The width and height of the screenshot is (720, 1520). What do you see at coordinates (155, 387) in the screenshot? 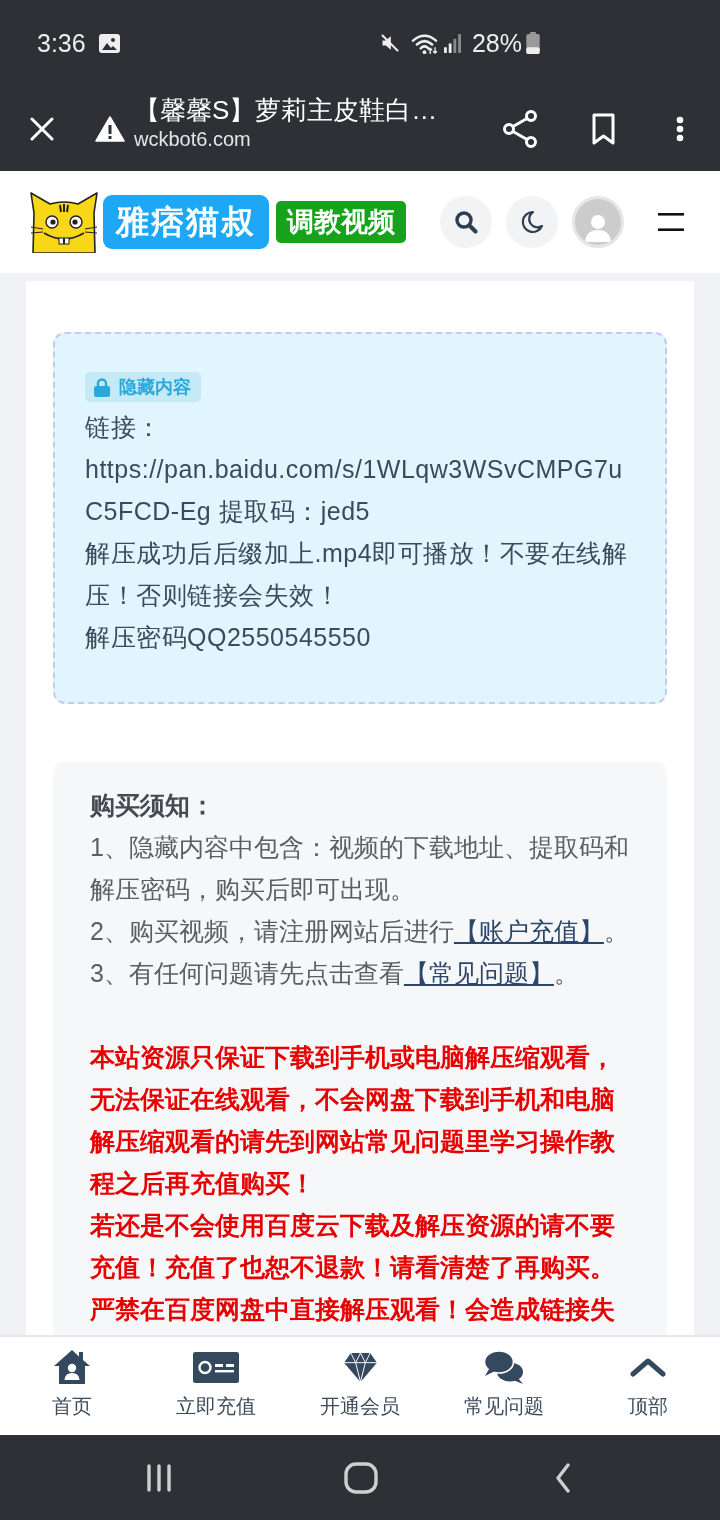
I see `hidden-content-label: 隐藏内容` at bounding box center [155, 387].